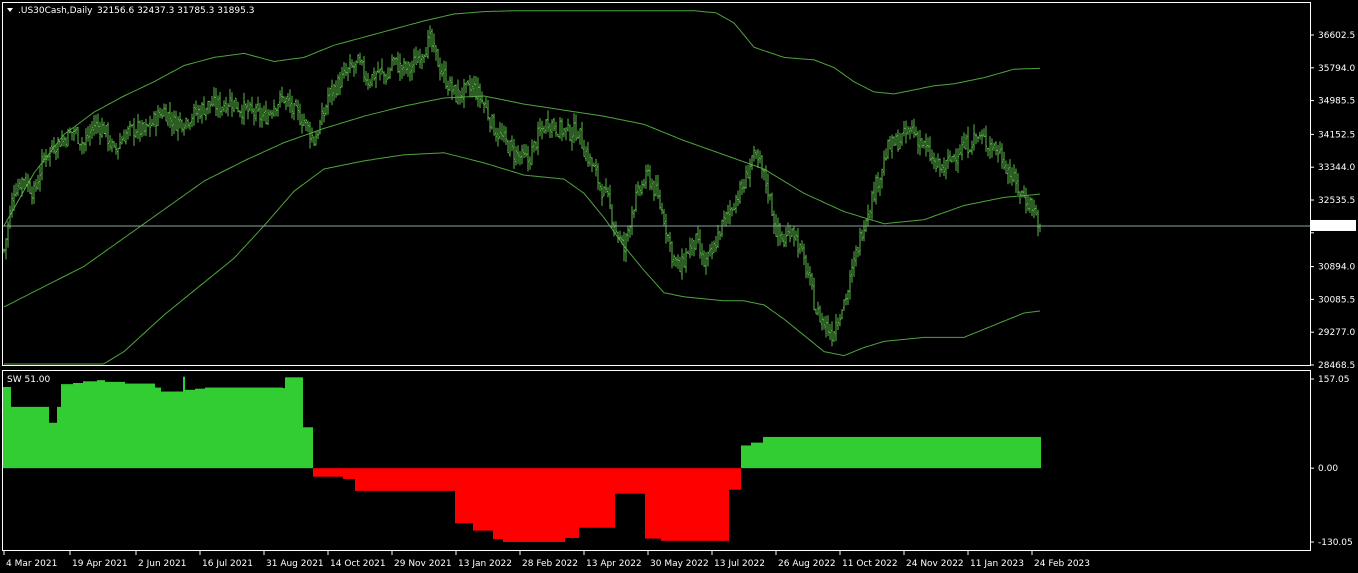  What do you see at coordinates (935, 564) in the screenshot?
I see `time-tick-label: 24 Nov 2022` at bounding box center [935, 564].